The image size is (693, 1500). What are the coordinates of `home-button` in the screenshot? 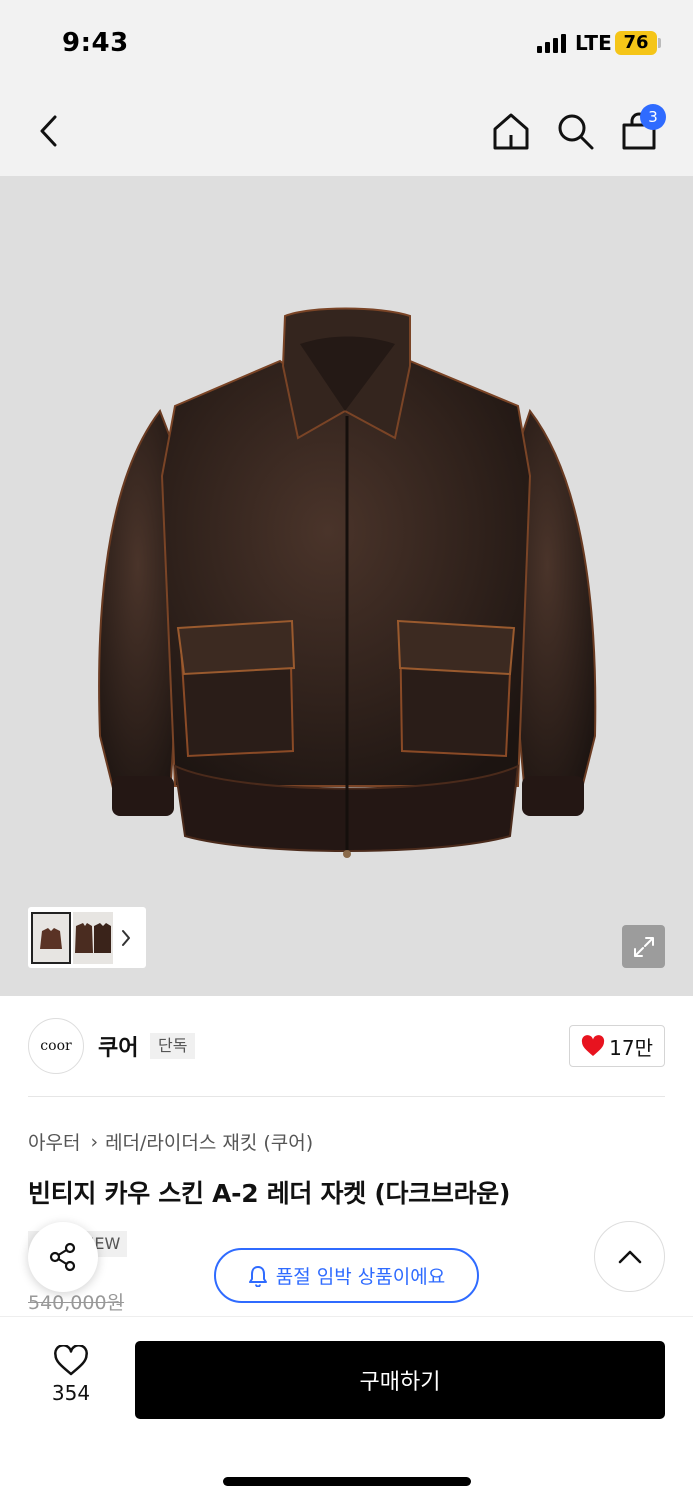 It's located at (511, 131).